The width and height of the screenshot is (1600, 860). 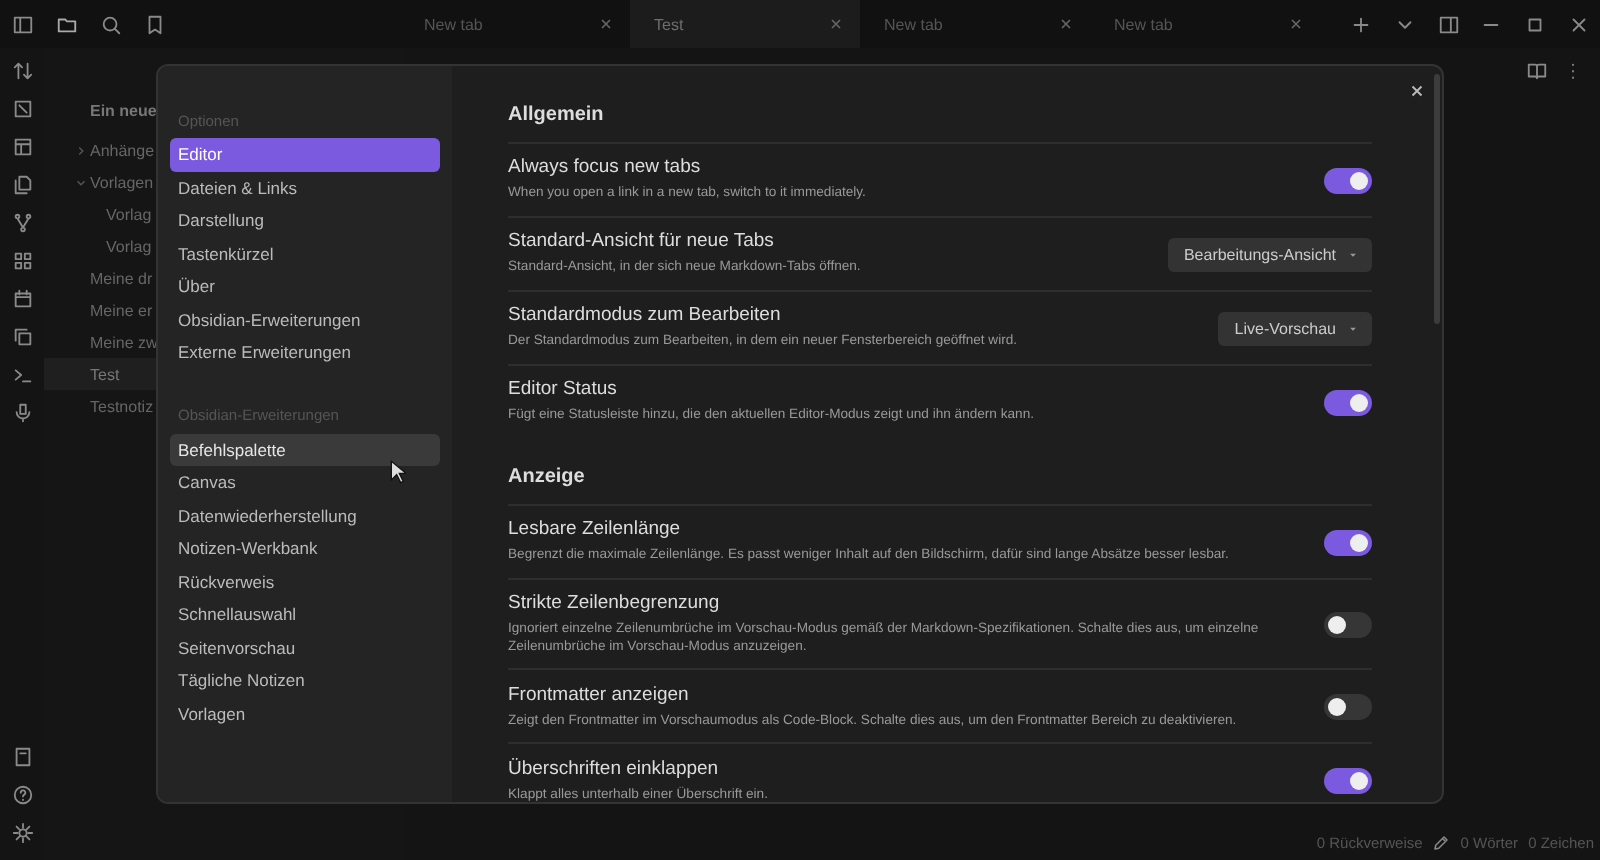 What do you see at coordinates (305, 319) in the screenshot?
I see `settings-nav-item: Obsidian-Erweiterungen` at bounding box center [305, 319].